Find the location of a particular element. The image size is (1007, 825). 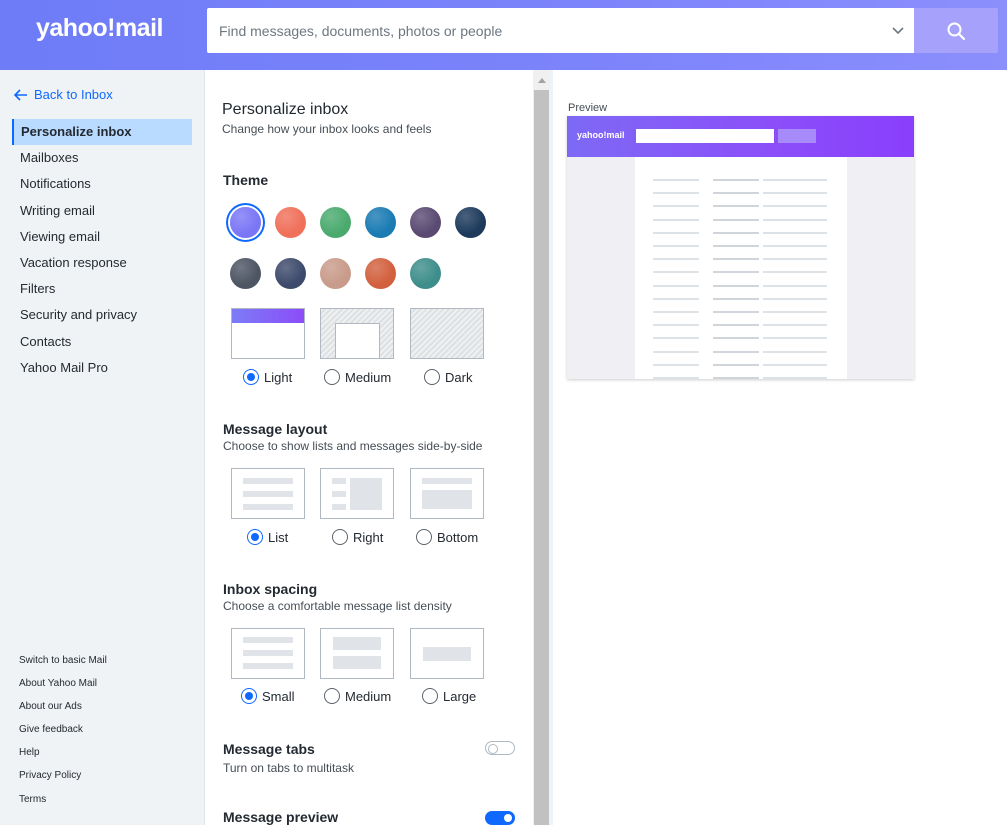

message-tabs-toggle is located at coordinates (500, 748).